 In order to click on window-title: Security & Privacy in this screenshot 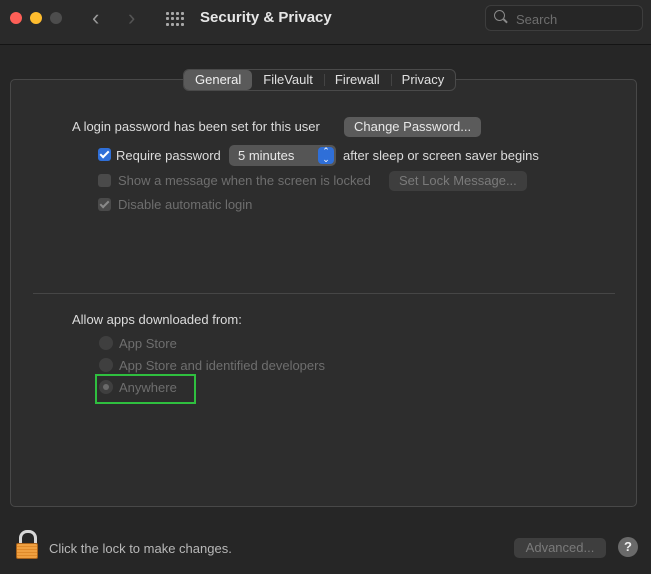, I will do `click(266, 17)`.